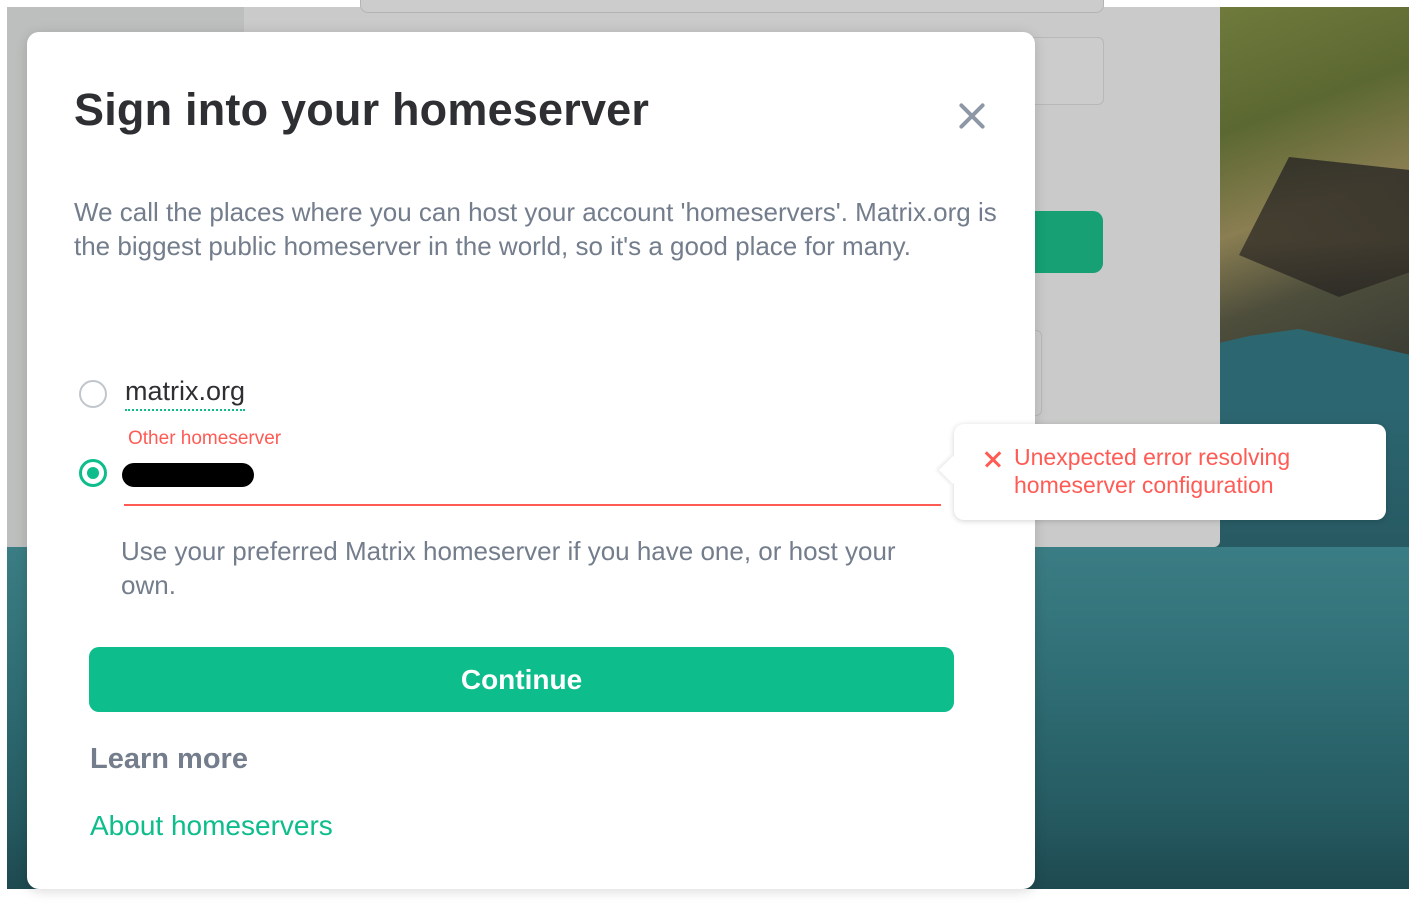 Image resolution: width=1415 pixels, height=906 pixels. What do you see at coordinates (93, 394) in the screenshot?
I see `radio-matrix-org` at bounding box center [93, 394].